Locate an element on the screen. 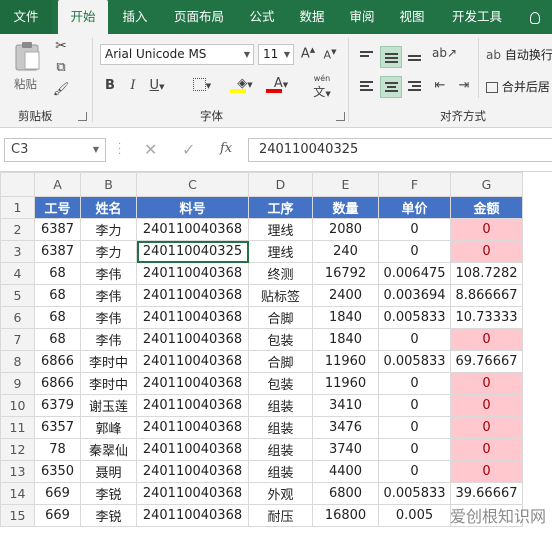 The image size is (552, 533). align-top-button is located at coordinates (367, 57).